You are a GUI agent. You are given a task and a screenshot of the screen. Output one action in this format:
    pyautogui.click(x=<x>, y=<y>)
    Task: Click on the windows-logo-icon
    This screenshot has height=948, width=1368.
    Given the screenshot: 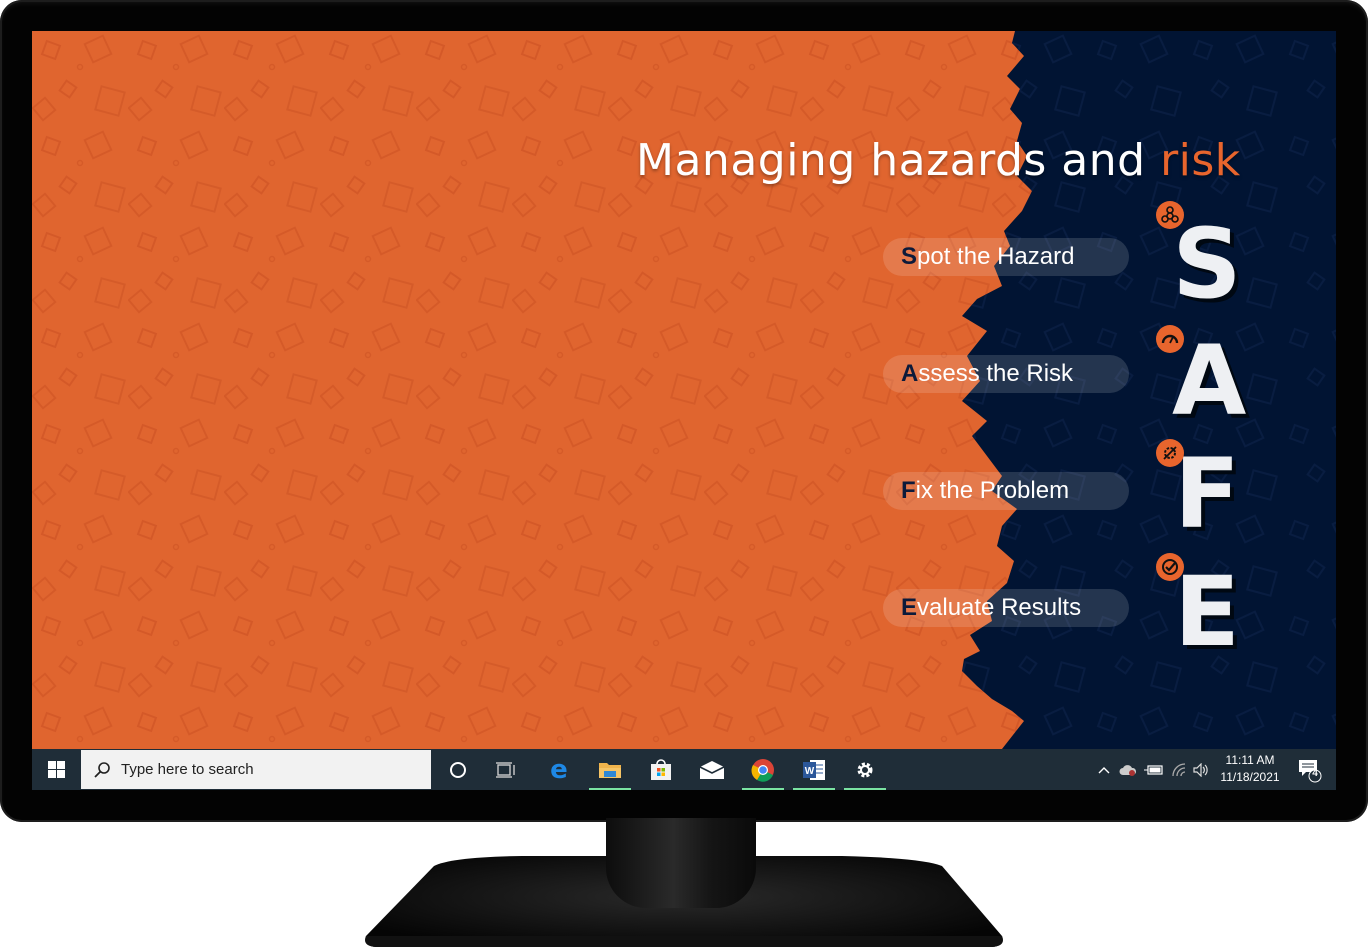 What is the action you would take?
    pyautogui.click(x=56, y=769)
    